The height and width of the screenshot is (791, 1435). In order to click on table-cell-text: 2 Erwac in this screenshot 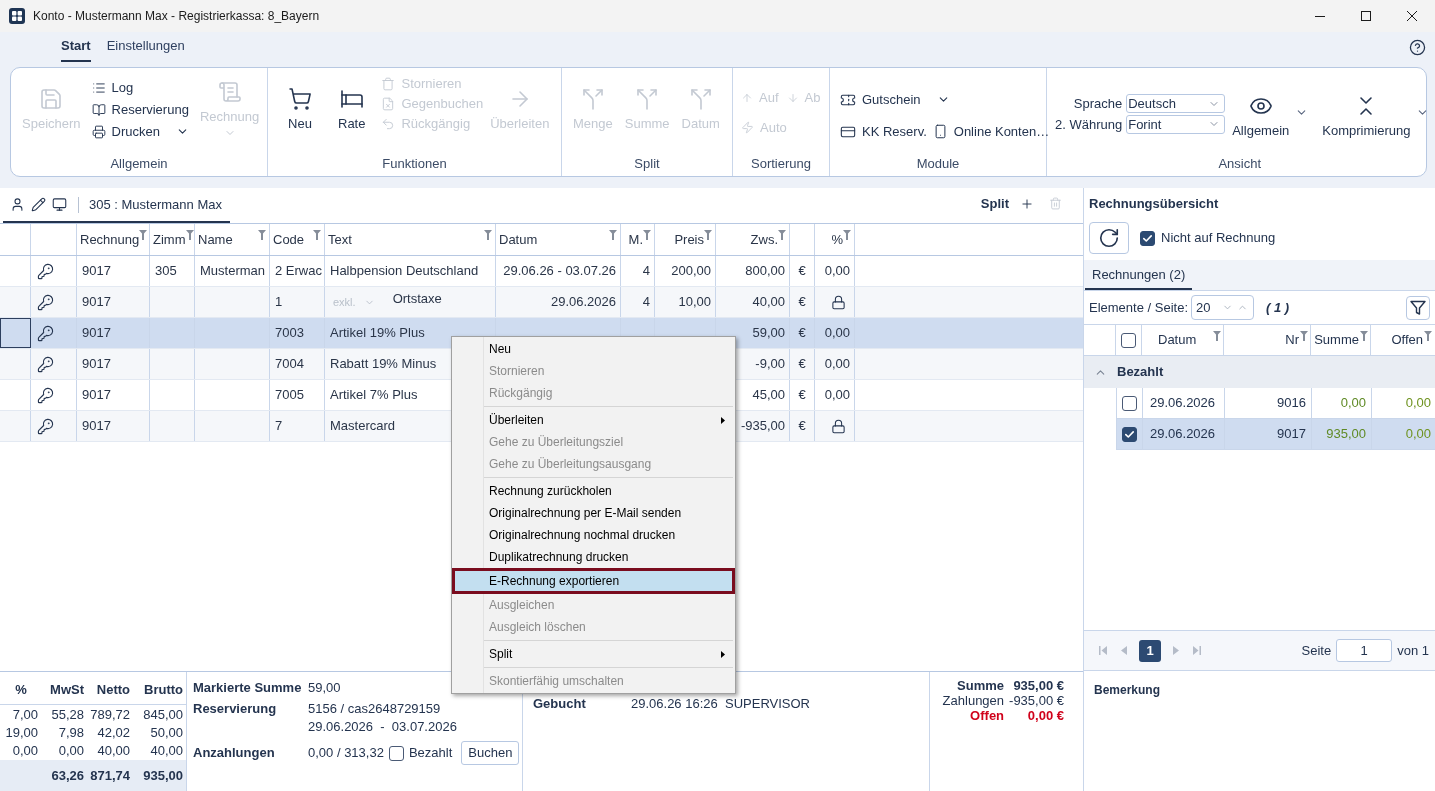, I will do `click(298, 271)`.